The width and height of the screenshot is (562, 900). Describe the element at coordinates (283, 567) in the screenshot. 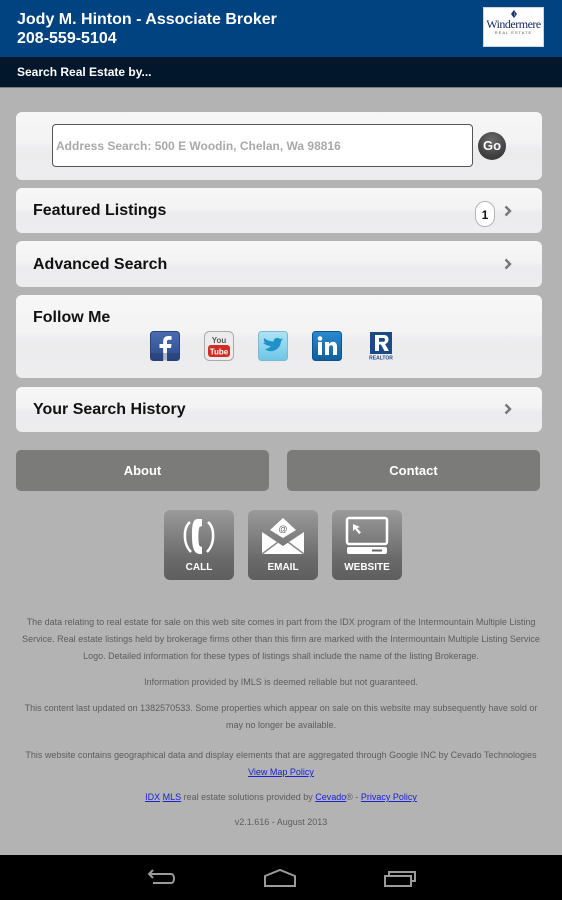

I see `email-label: EMAIL` at that location.